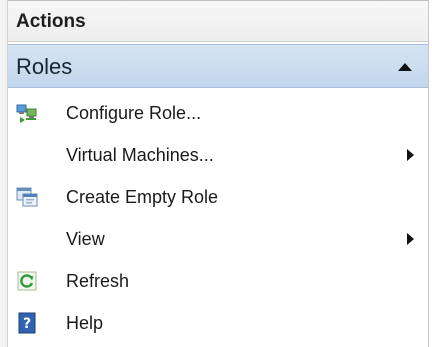 This screenshot has height=347, width=432. Describe the element at coordinates (51, 21) in the screenshot. I see `actions-pane-title: Actions` at that location.